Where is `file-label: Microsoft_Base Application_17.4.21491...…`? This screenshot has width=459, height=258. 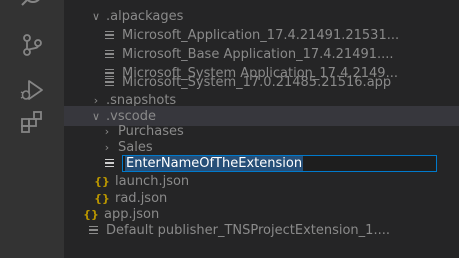
file-label: Microsoft_Base Application_17.4.21491...… is located at coordinates (258, 54).